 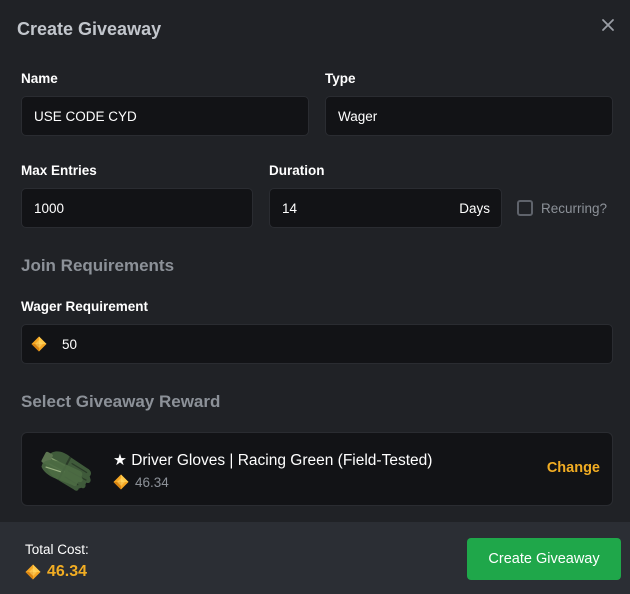 I want to click on name-value: USE CODE CYD, so click(x=85, y=116).